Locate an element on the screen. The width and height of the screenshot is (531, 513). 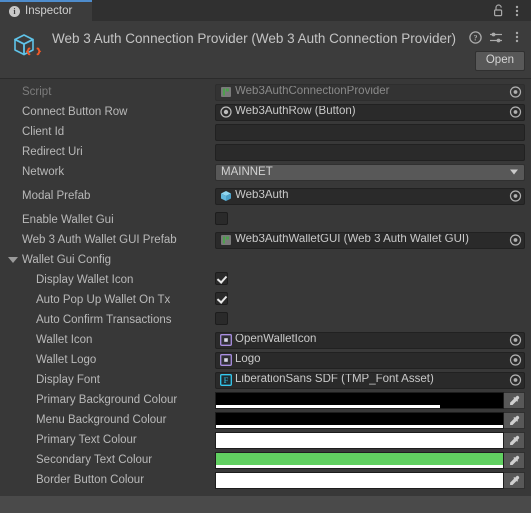
property-field-secondary-text-colour is located at coordinates (370, 460).